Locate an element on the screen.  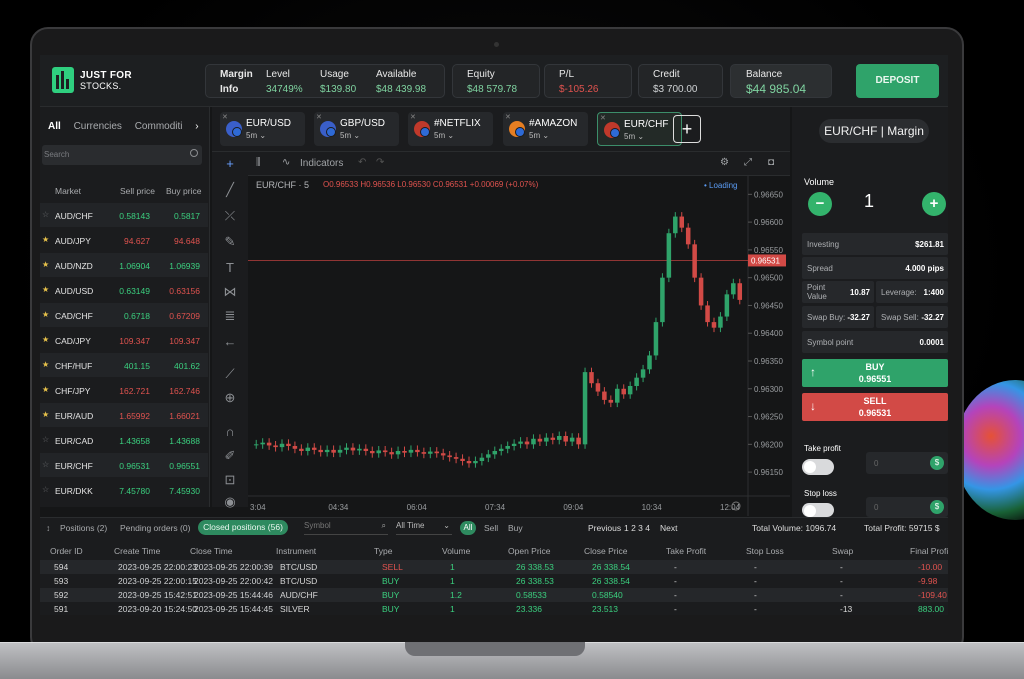
column-header: Open Price is located at coordinates (529, 551).